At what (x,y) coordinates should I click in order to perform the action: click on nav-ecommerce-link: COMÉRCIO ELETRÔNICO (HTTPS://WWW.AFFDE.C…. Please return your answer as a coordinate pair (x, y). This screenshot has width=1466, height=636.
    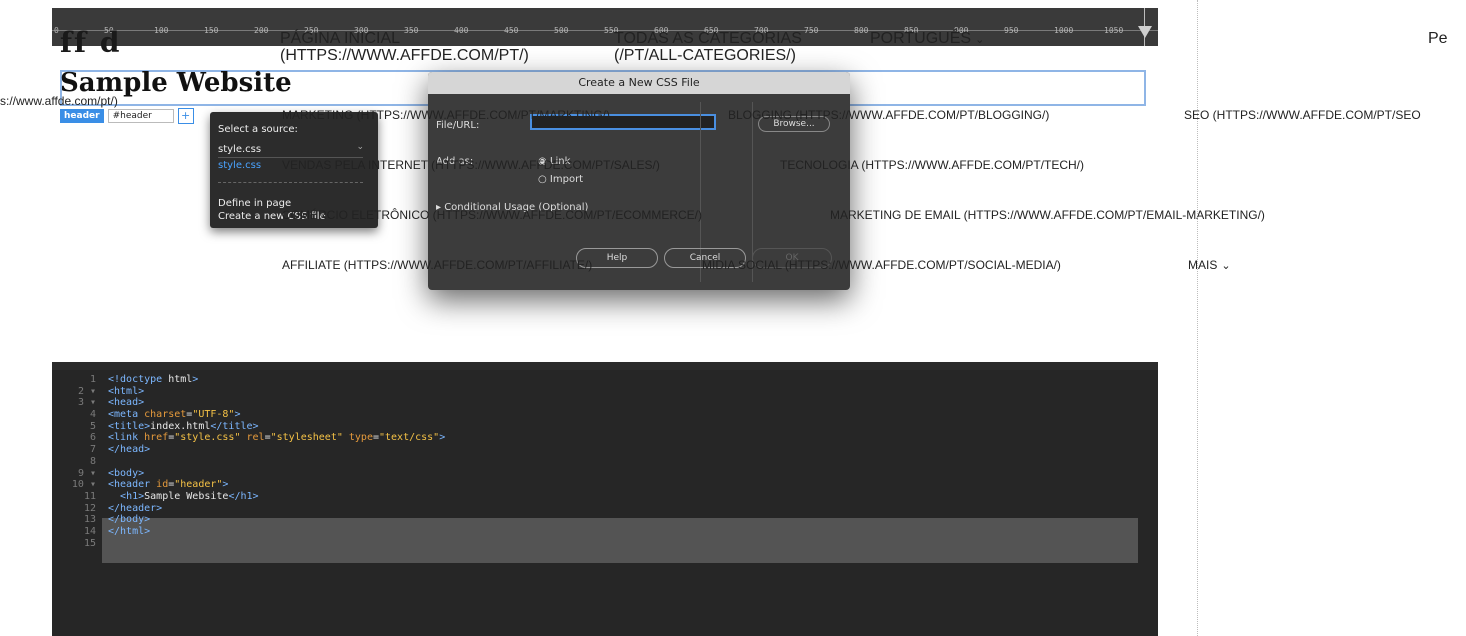
    Looking at the image, I should click on (492, 215).